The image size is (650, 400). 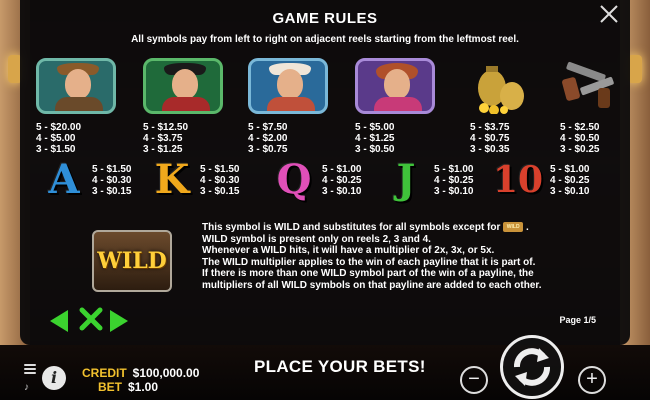 What do you see at coordinates (172, 179) in the screenshot?
I see `card-k-icon: K` at bounding box center [172, 179].